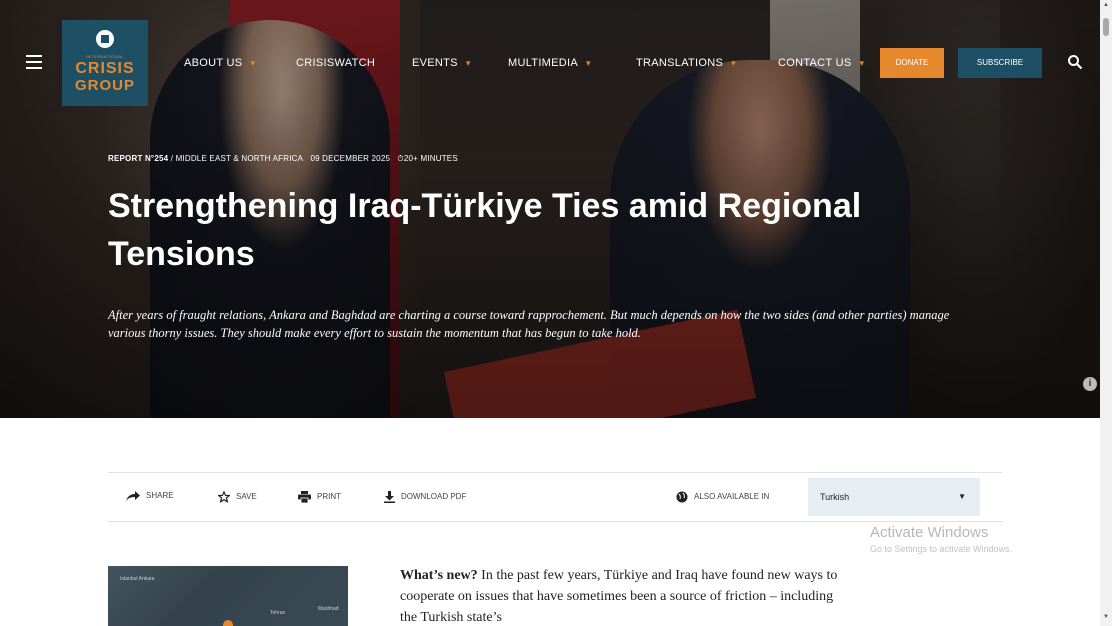  Describe the element at coordinates (389, 497) in the screenshot. I see `download-icon` at that location.